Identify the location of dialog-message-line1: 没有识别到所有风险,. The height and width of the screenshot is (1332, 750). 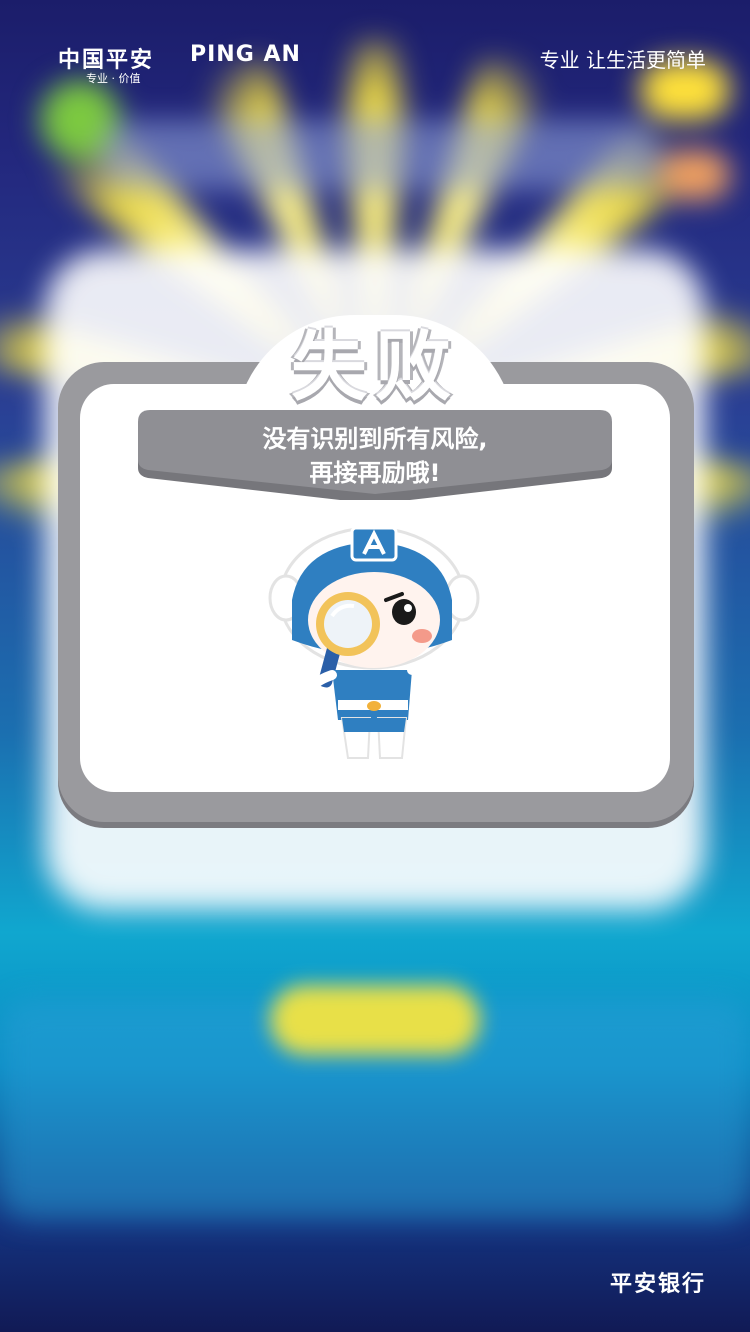
(375, 439).